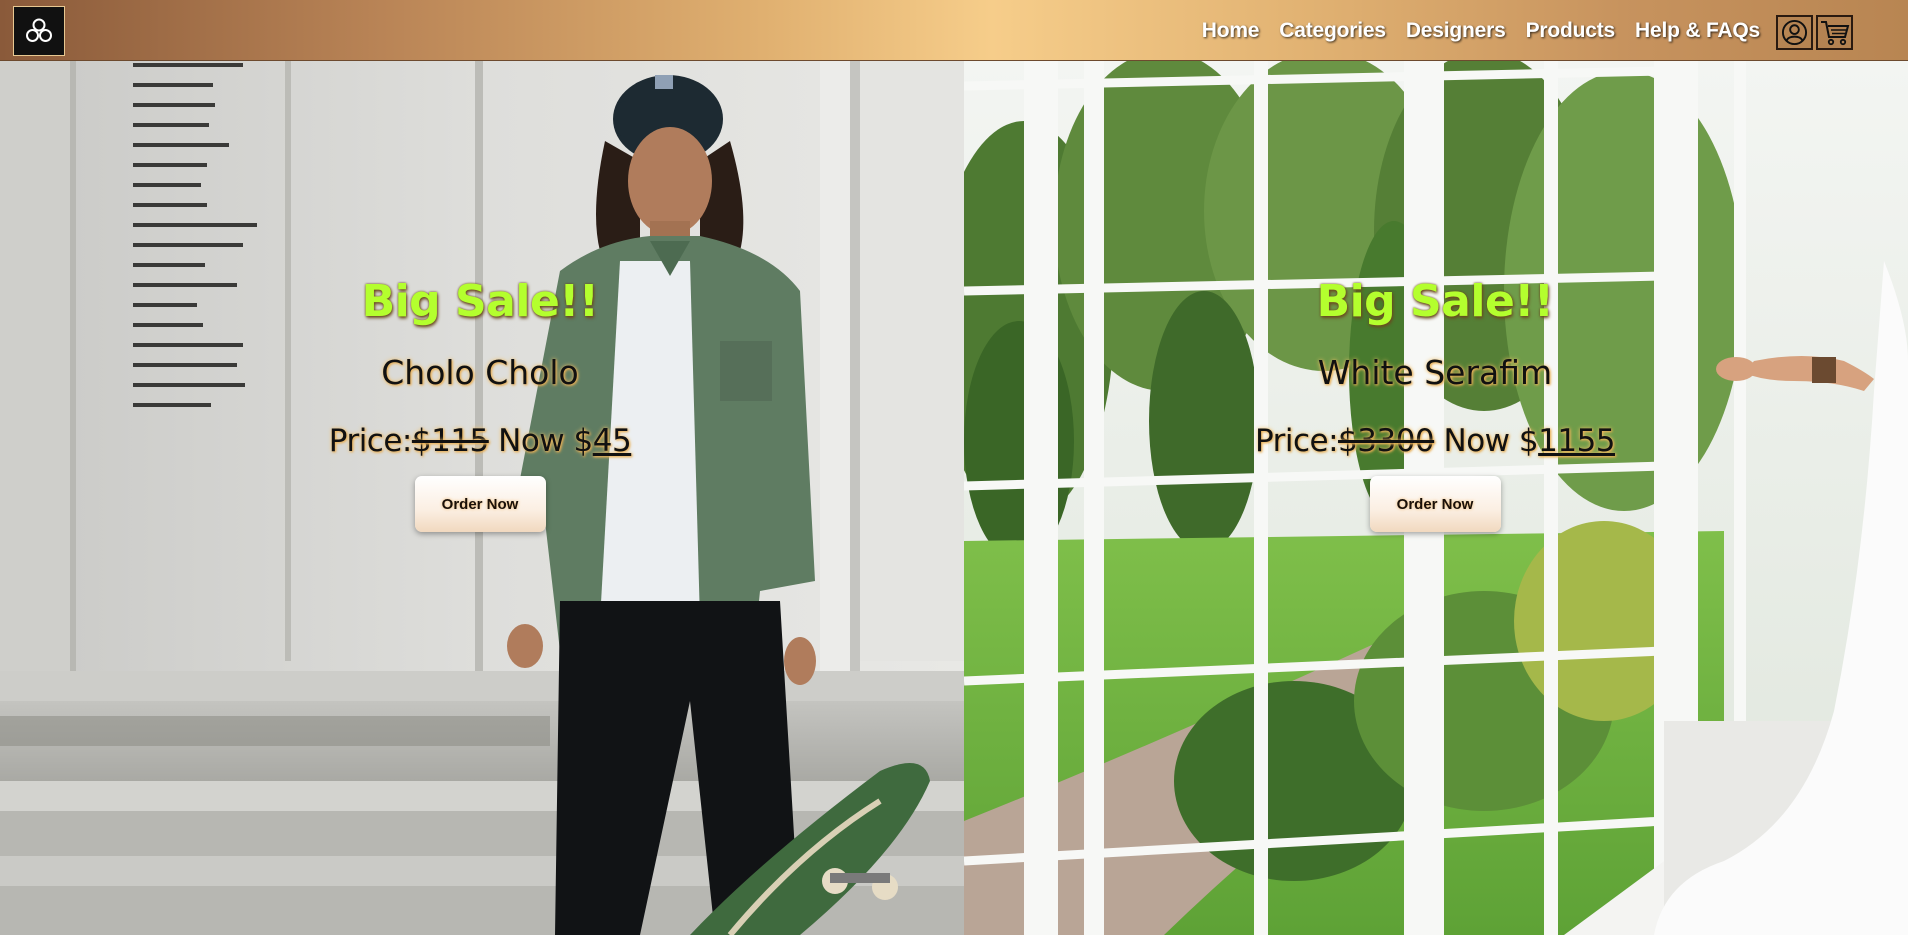 The width and height of the screenshot is (1908, 935). What do you see at coordinates (1697, 31) in the screenshot?
I see `nav-help-faqs-link: Help & FAQs` at bounding box center [1697, 31].